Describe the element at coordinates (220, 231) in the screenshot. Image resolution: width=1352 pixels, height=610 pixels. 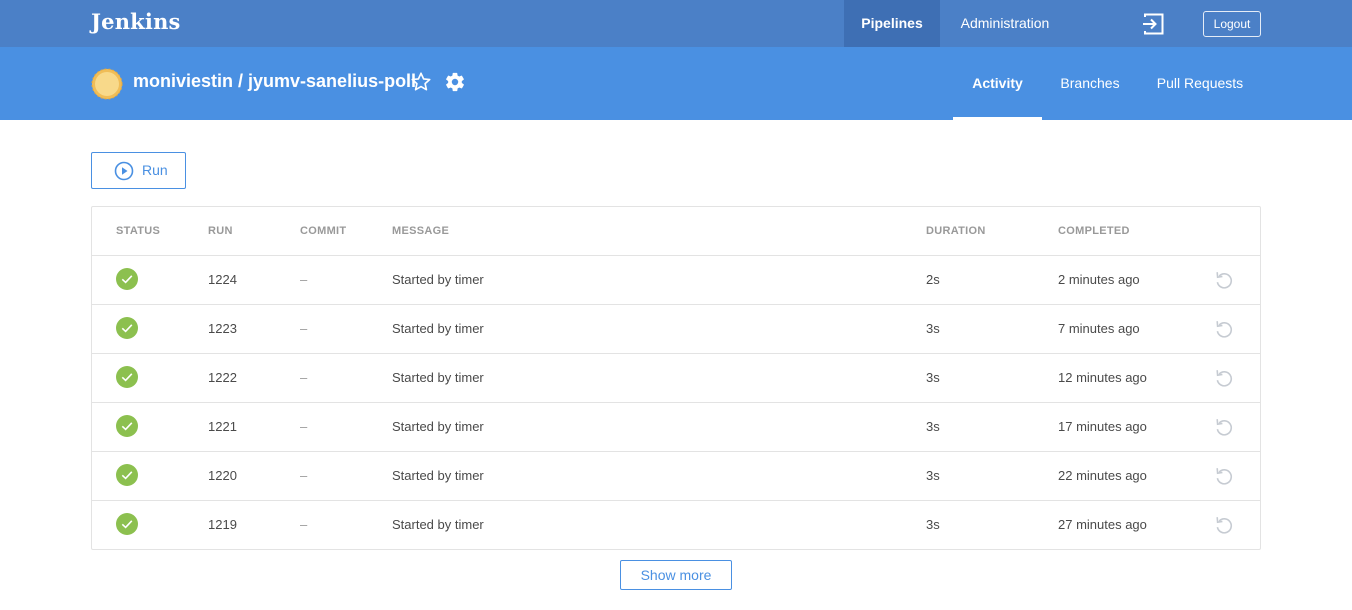
I see `column-header-run: RUN` at that location.